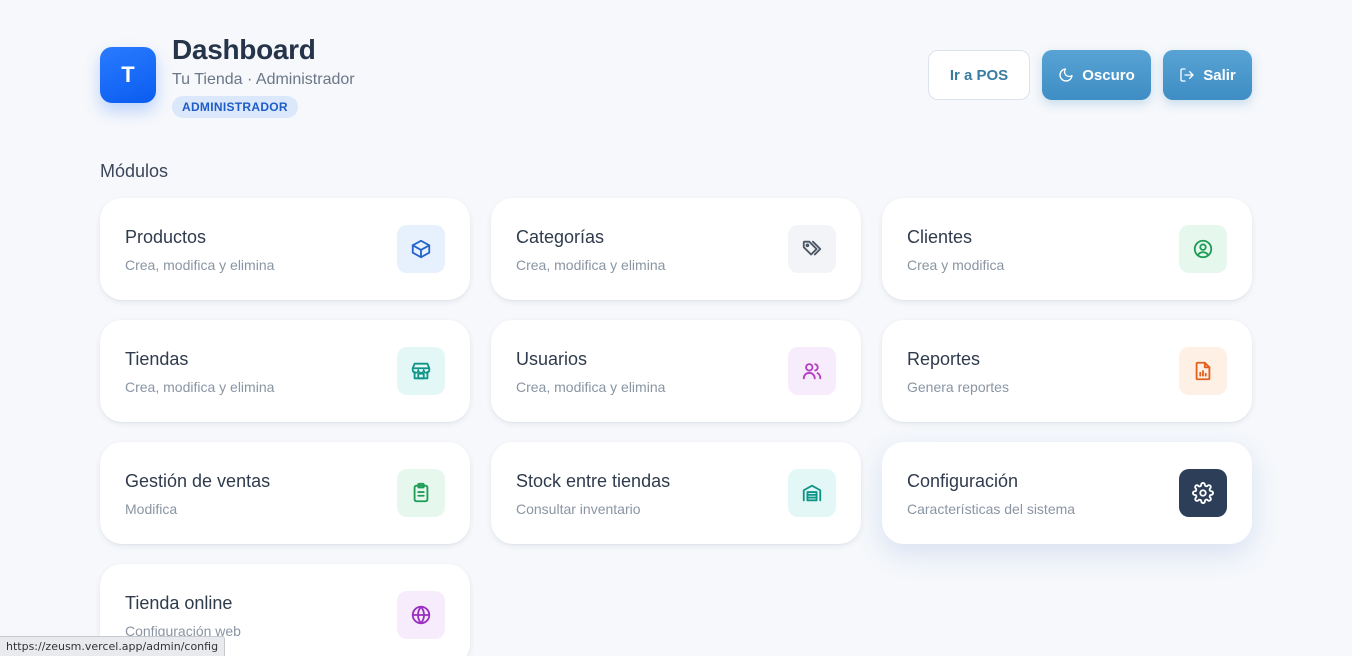 The width and height of the screenshot is (1352, 656). I want to click on user-circle-icon, so click(1203, 249).